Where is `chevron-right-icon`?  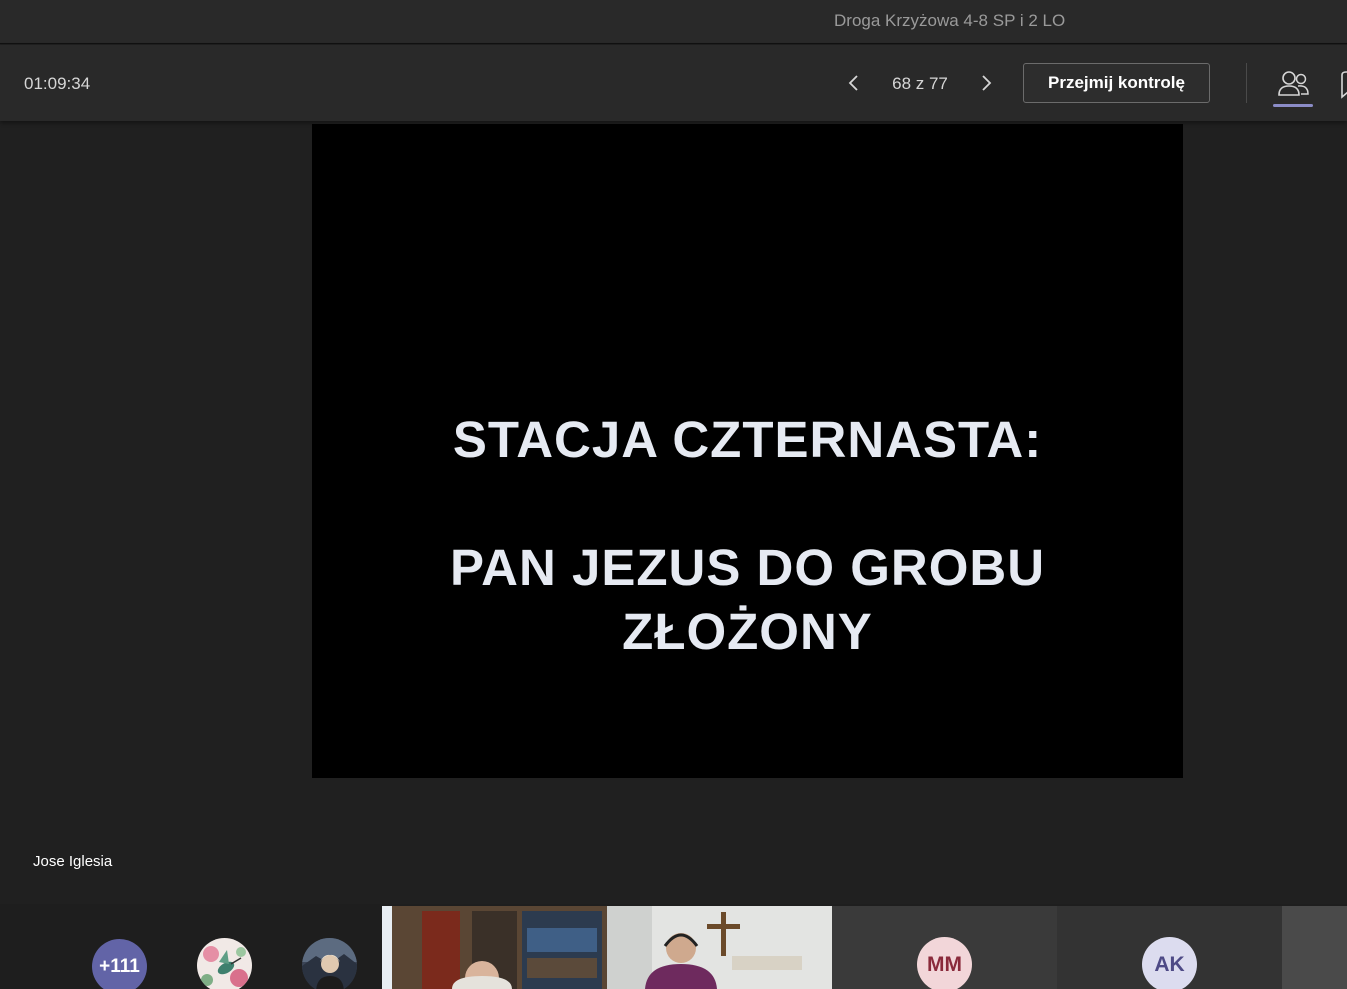 chevron-right-icon is located at coordinates (987, 83).